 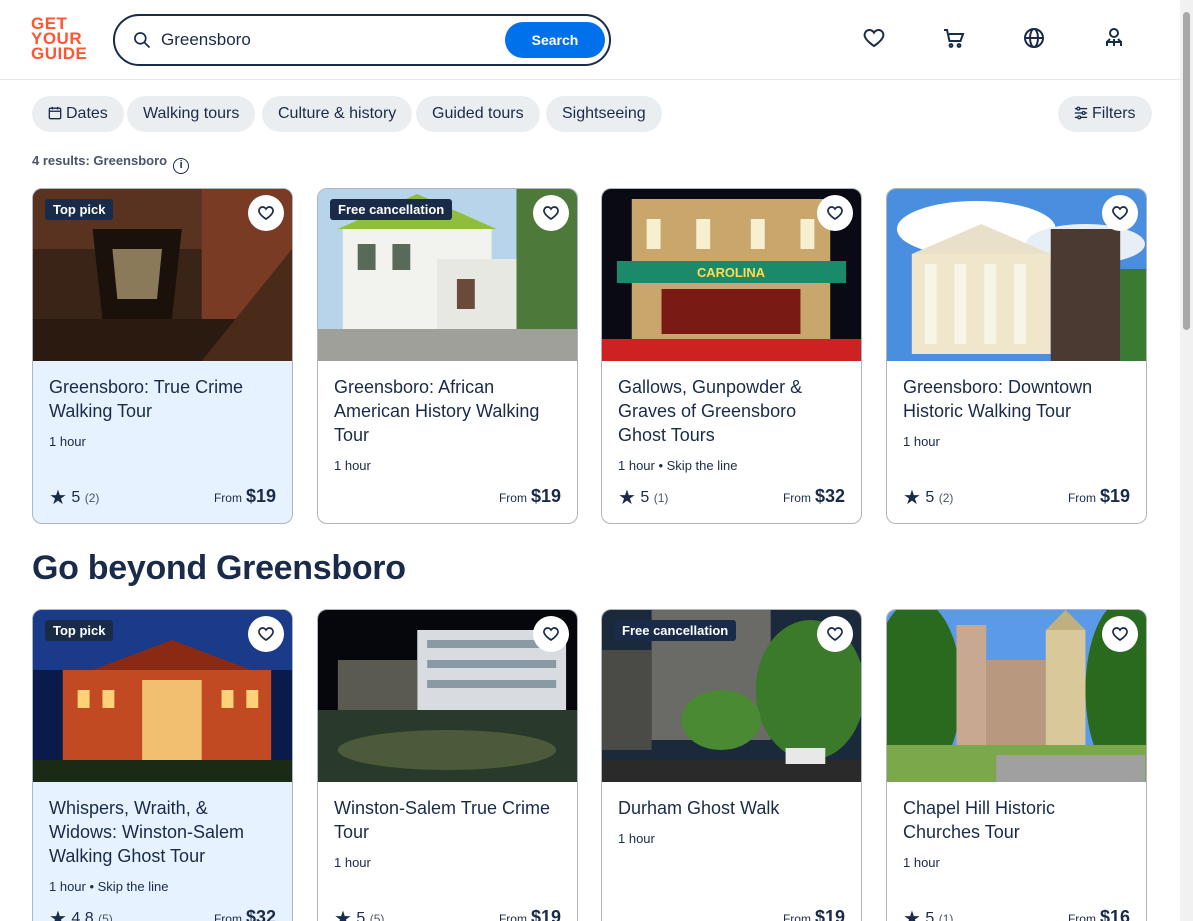 I want to click on activity-title: Chapel Hill Historic Churches Tour, so click(x=1018, y=820).